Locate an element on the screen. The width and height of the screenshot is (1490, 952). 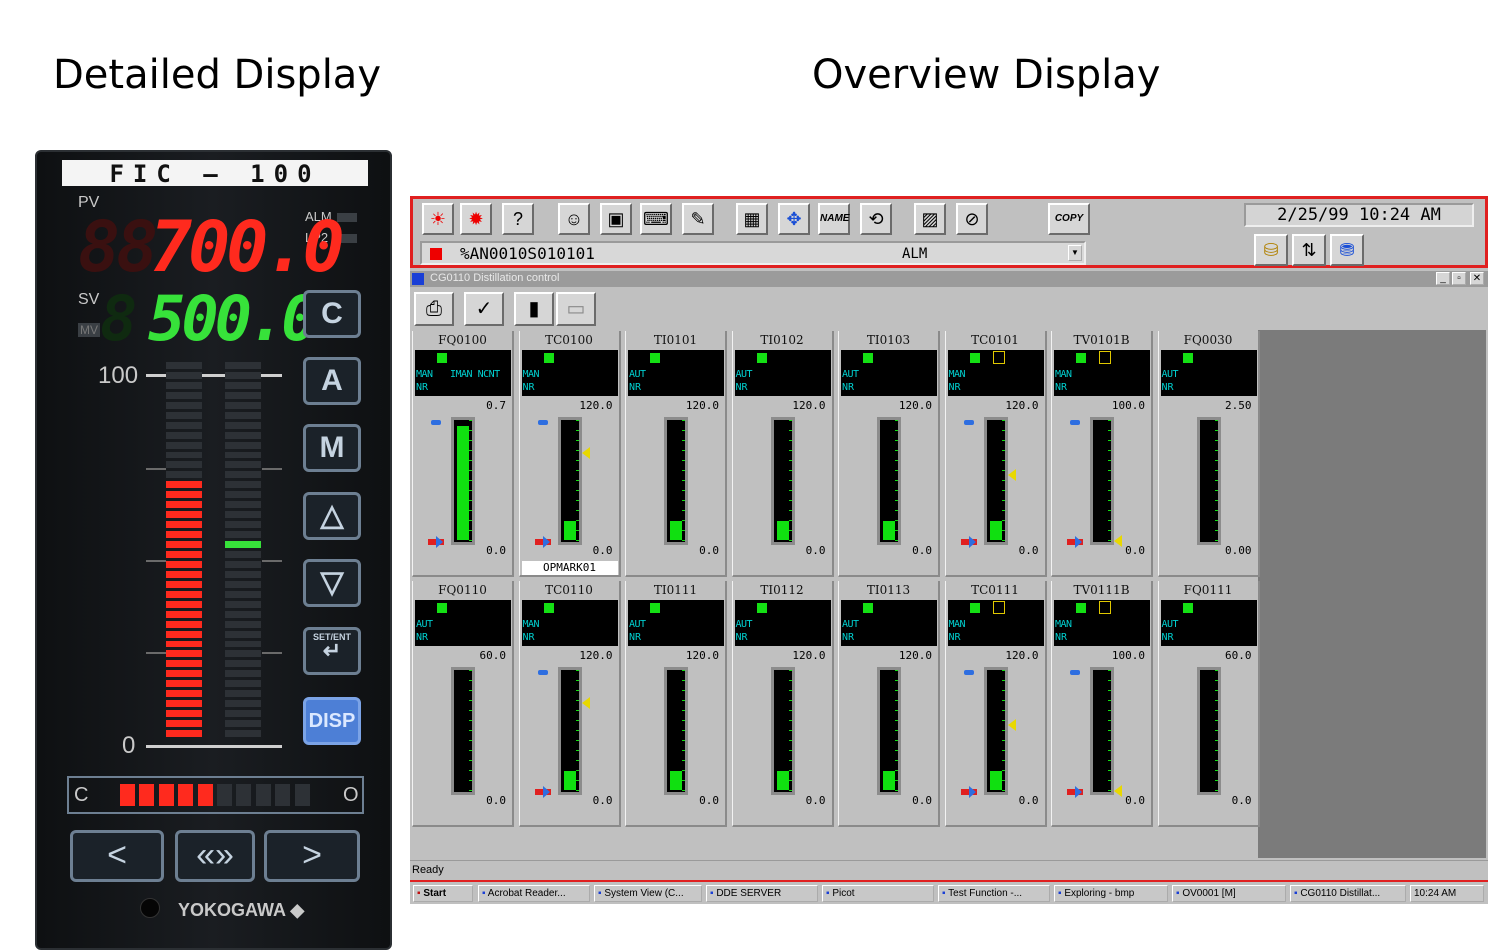
taskbar-button: ▪ Exploring - bmp is located at coordinates (1111, 893).